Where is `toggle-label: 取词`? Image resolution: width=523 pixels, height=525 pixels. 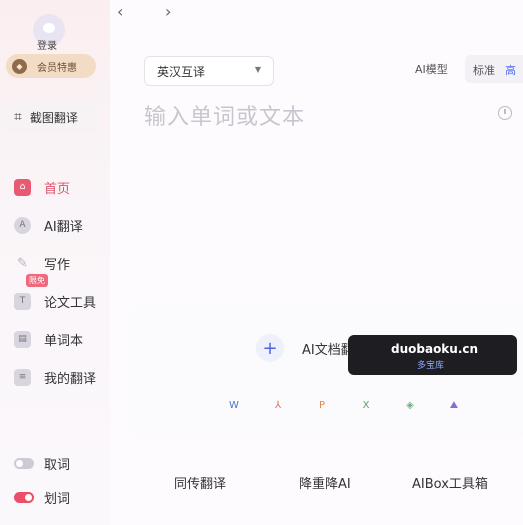 toggle-label: 取词 is located at coordinates (57, 465).